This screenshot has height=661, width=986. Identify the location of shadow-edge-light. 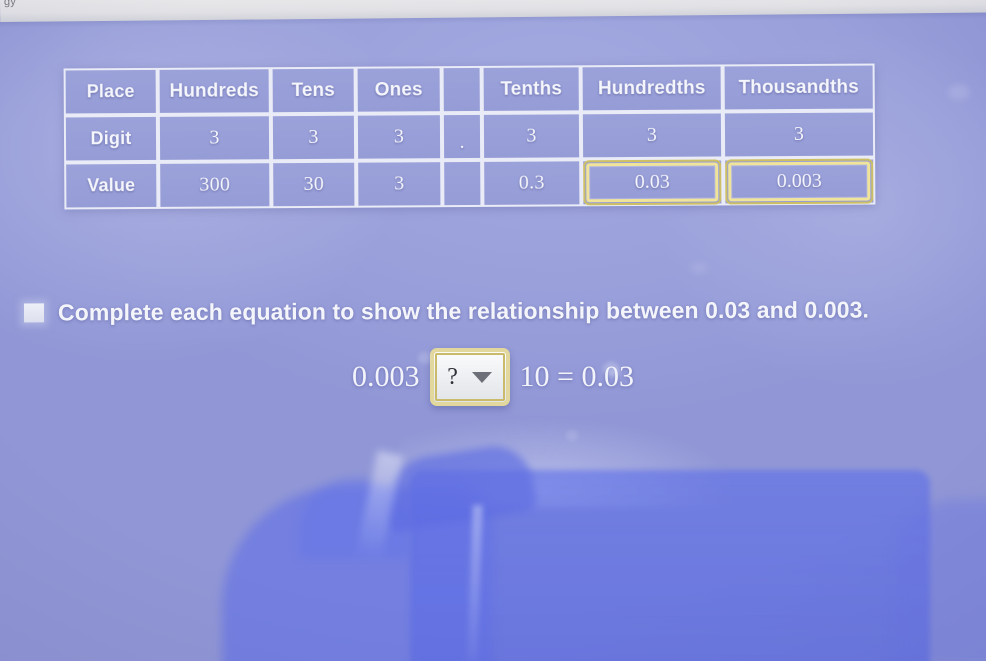
(379, 507).